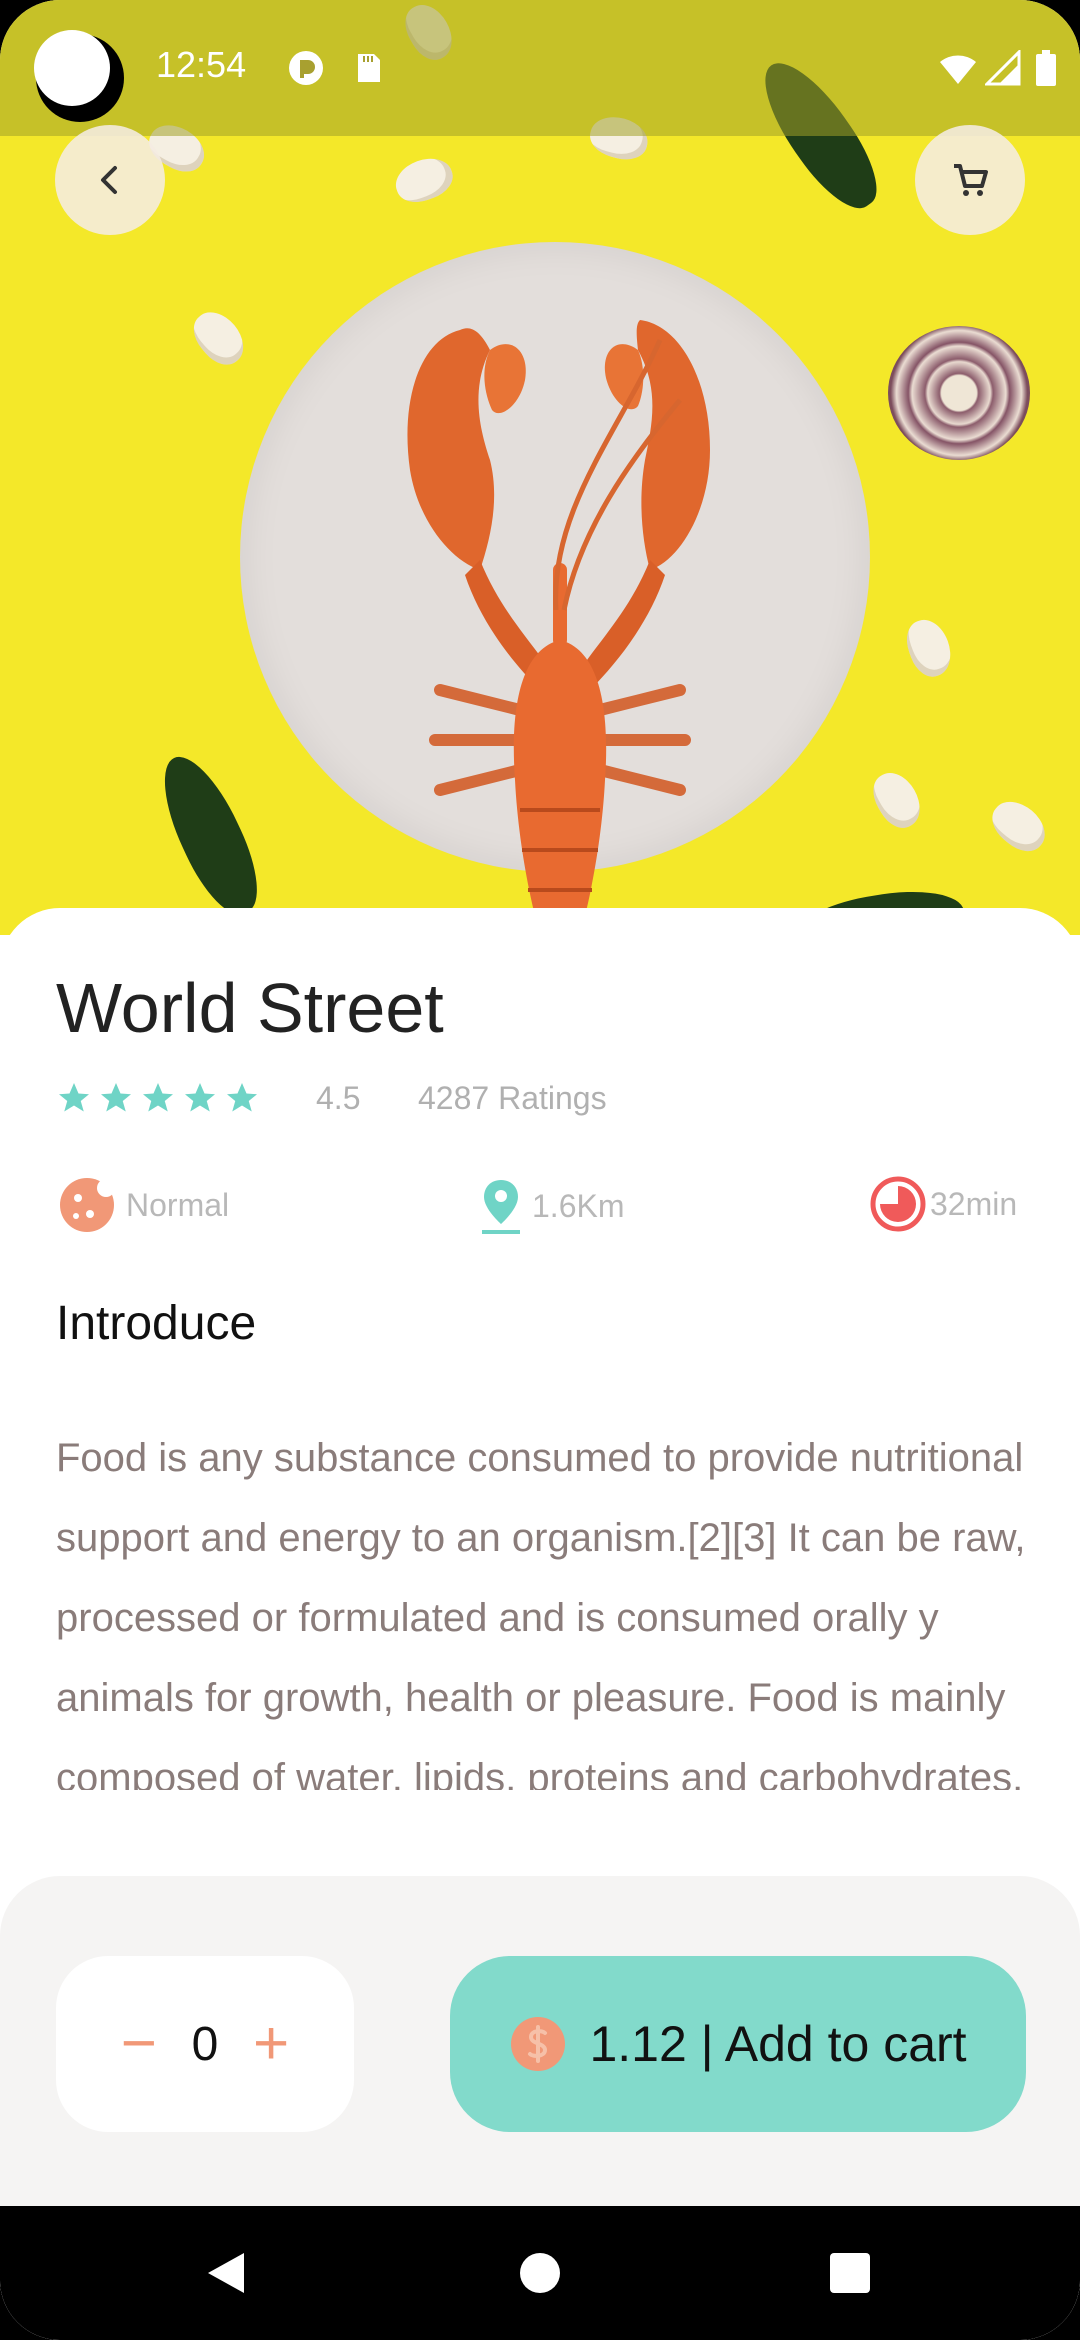 This screenshot has height=2340, width=1080. I want to click on nav-home-button, so click(540, 2273).